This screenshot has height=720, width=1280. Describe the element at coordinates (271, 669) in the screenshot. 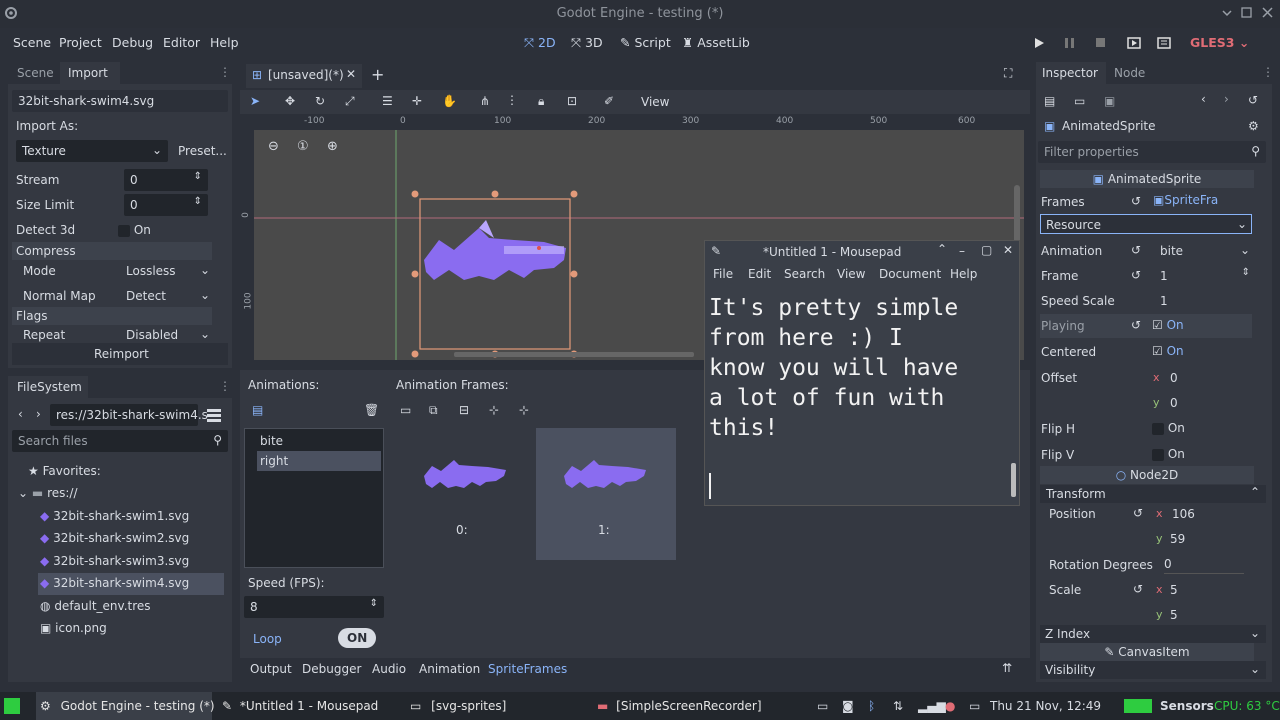

I see `tab-output: Output` at that location.